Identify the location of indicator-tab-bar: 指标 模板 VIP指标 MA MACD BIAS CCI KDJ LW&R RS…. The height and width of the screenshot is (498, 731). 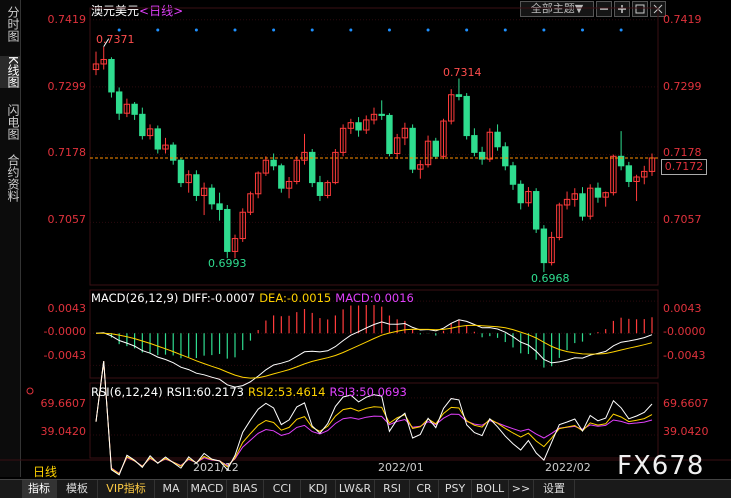
(365, 488).